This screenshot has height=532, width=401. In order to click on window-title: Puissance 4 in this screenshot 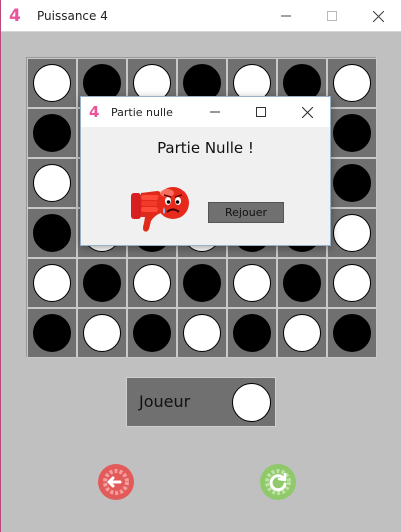, I will do `click(72, 15)`.